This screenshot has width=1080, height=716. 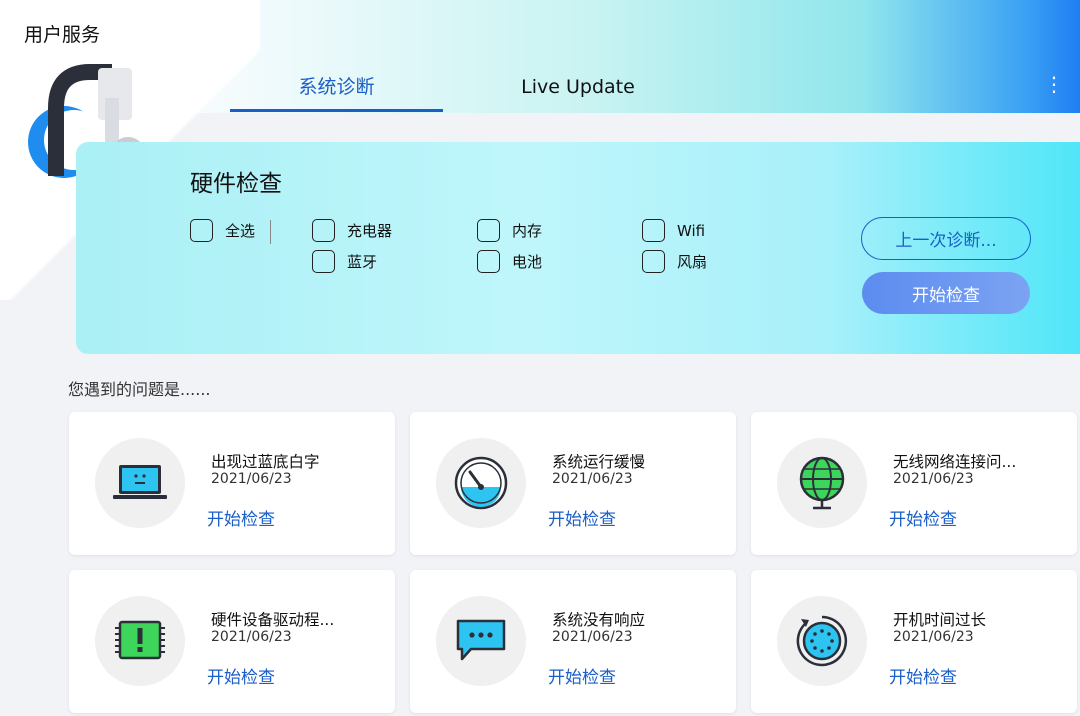 I want to click on tab-system-diagnosis: 系统诊断, so click(x=336, y=87).